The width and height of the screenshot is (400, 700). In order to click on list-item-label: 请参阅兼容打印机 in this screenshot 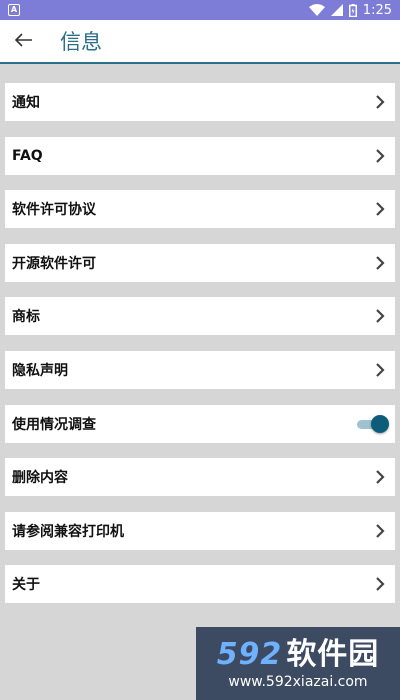, I will do `click(68, 531)`.